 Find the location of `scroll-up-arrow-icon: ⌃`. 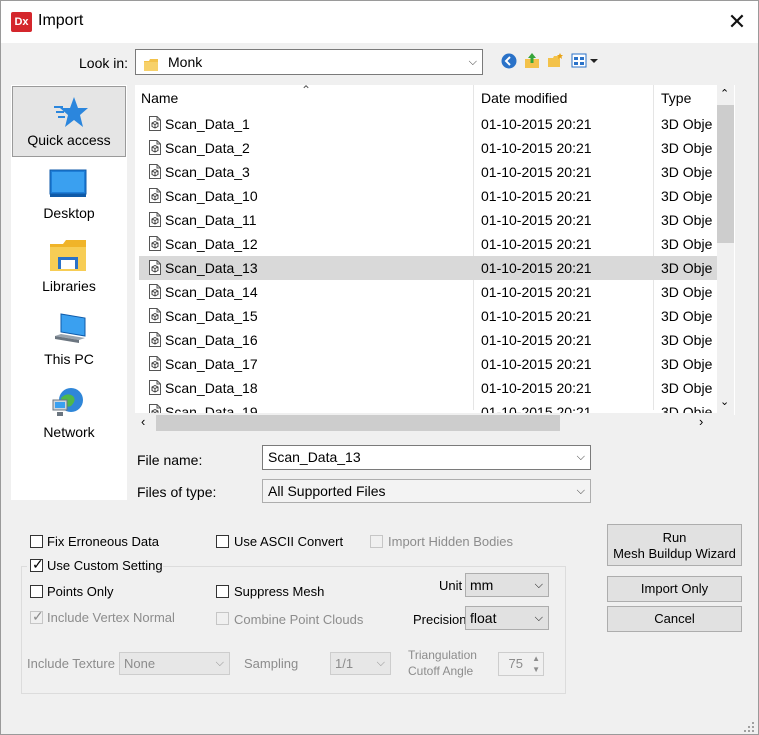

scroll-up-arrow-icon: ⌃ is located at coordinates (724, 93).